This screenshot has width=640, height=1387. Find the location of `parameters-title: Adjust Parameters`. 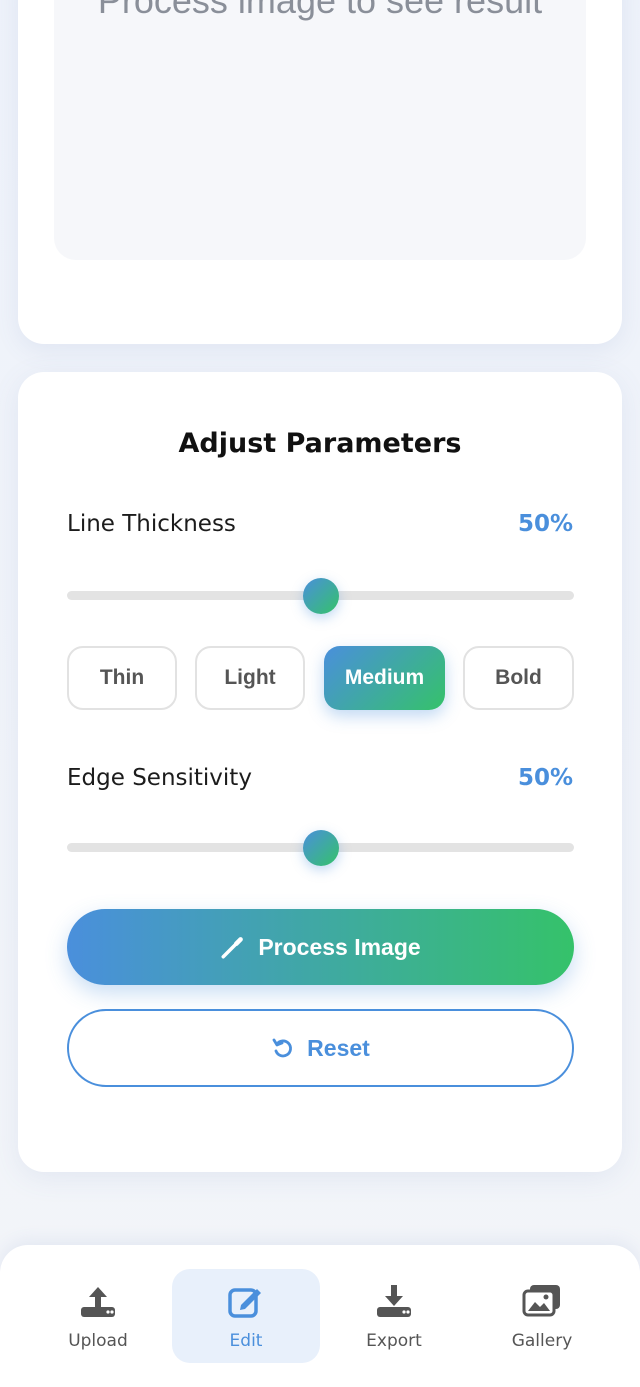

parameters-title: Adjust Parameters is located at coordinates (320, 443).